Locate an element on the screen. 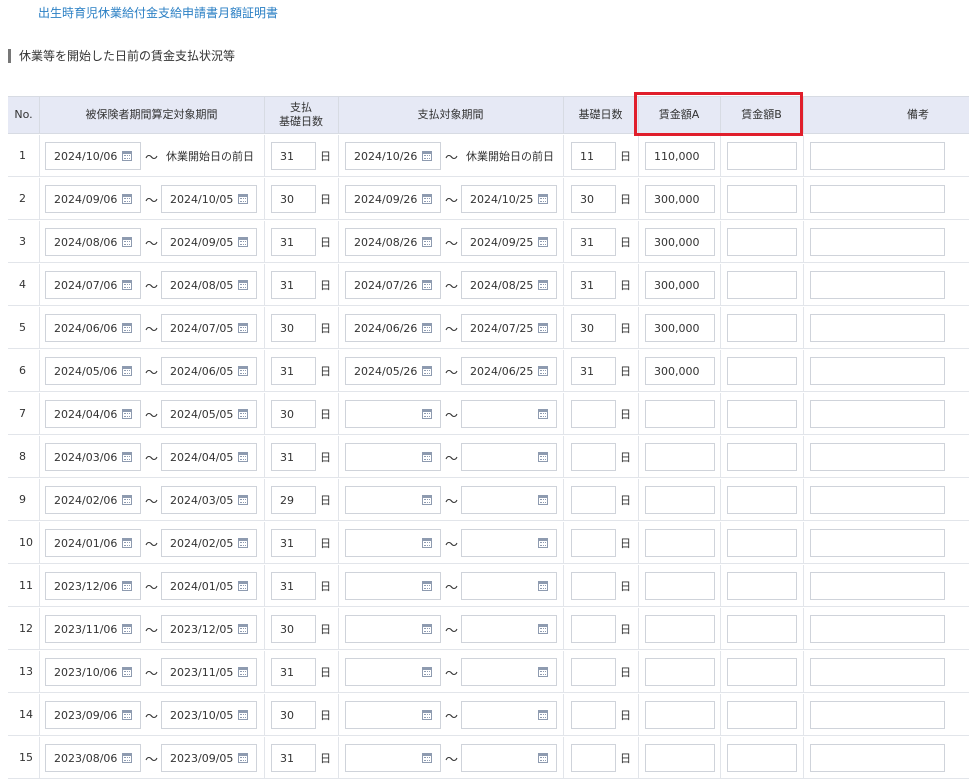 This screenshot has width=969, height=779. period-from-field: 2024/08/06 is located at coordinates (93, 242).